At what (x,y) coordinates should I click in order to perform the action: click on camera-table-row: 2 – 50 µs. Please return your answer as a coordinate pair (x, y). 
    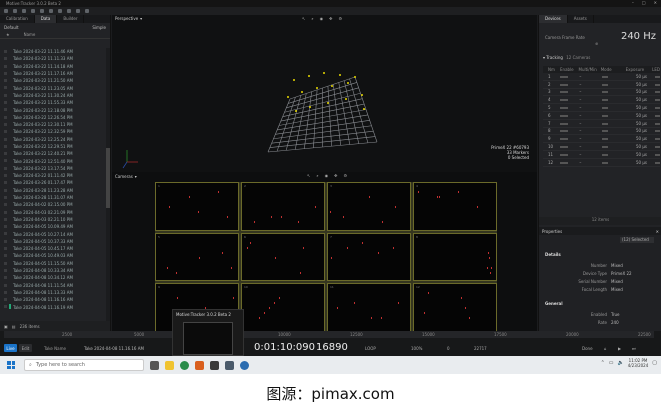
    Looking at the image, I should click on (601, 85).